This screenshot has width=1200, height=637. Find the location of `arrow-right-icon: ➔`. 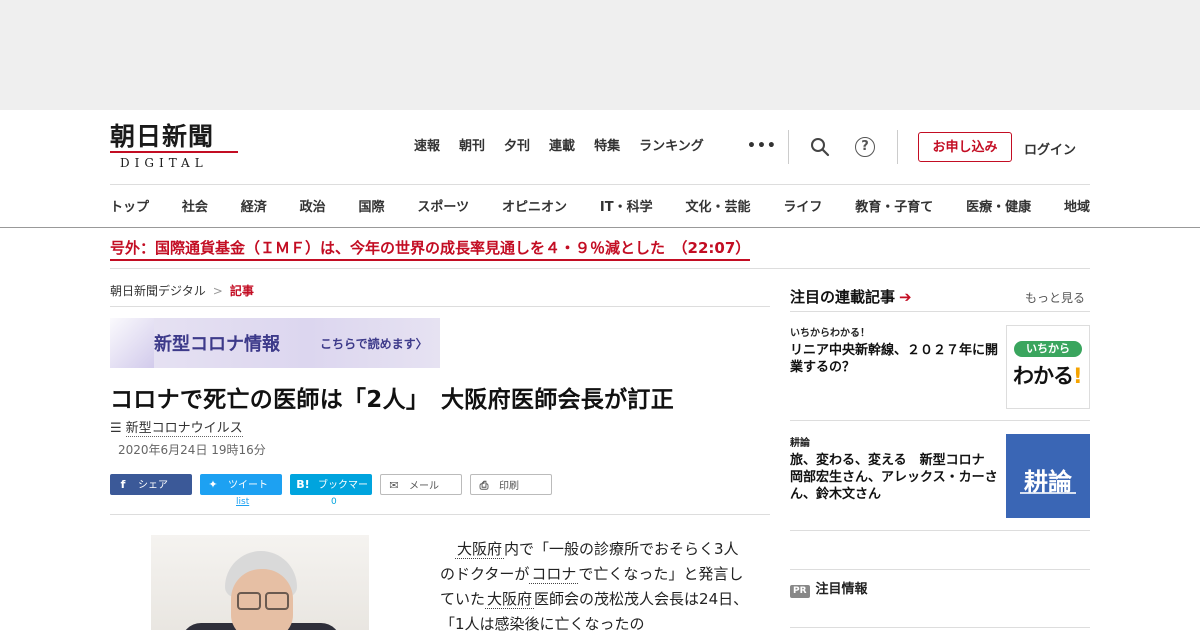

arrow-right-icon: ➔ is located at coordinates (905, 297).